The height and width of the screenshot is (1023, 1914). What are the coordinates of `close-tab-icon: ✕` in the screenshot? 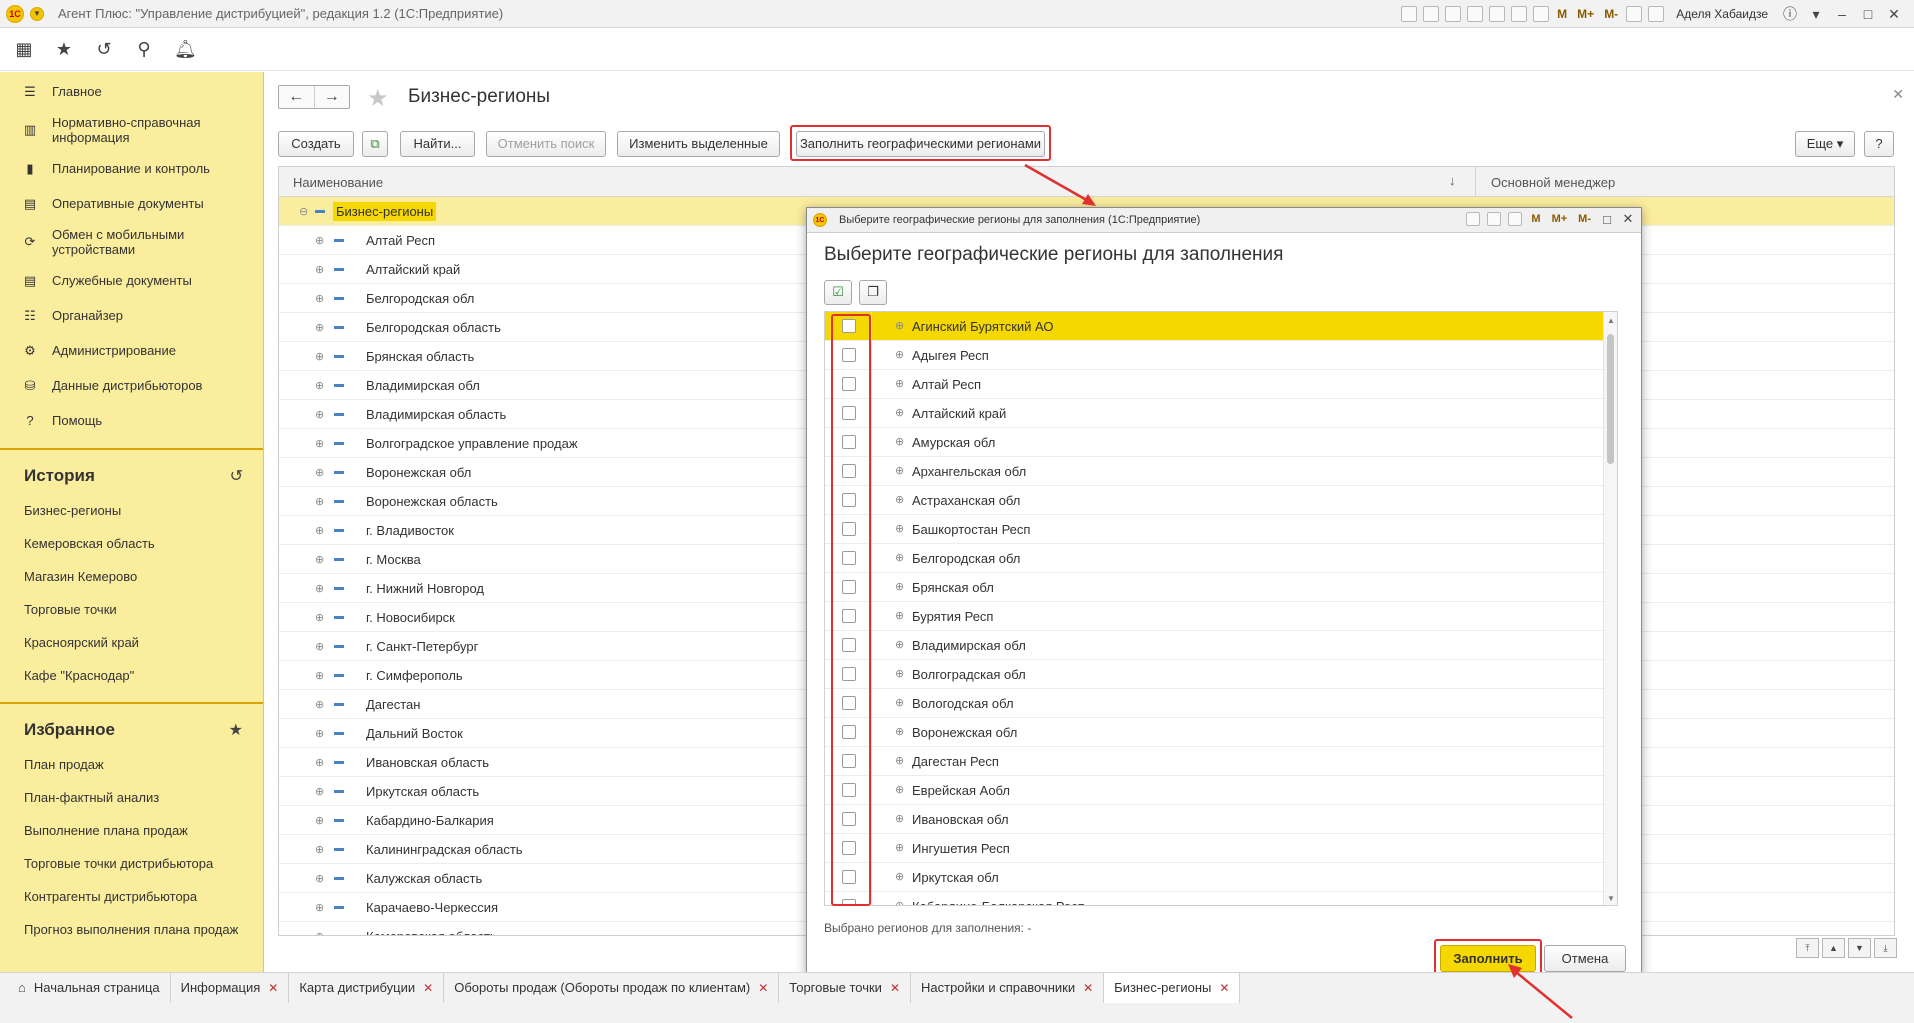 It's located at (763, 988).